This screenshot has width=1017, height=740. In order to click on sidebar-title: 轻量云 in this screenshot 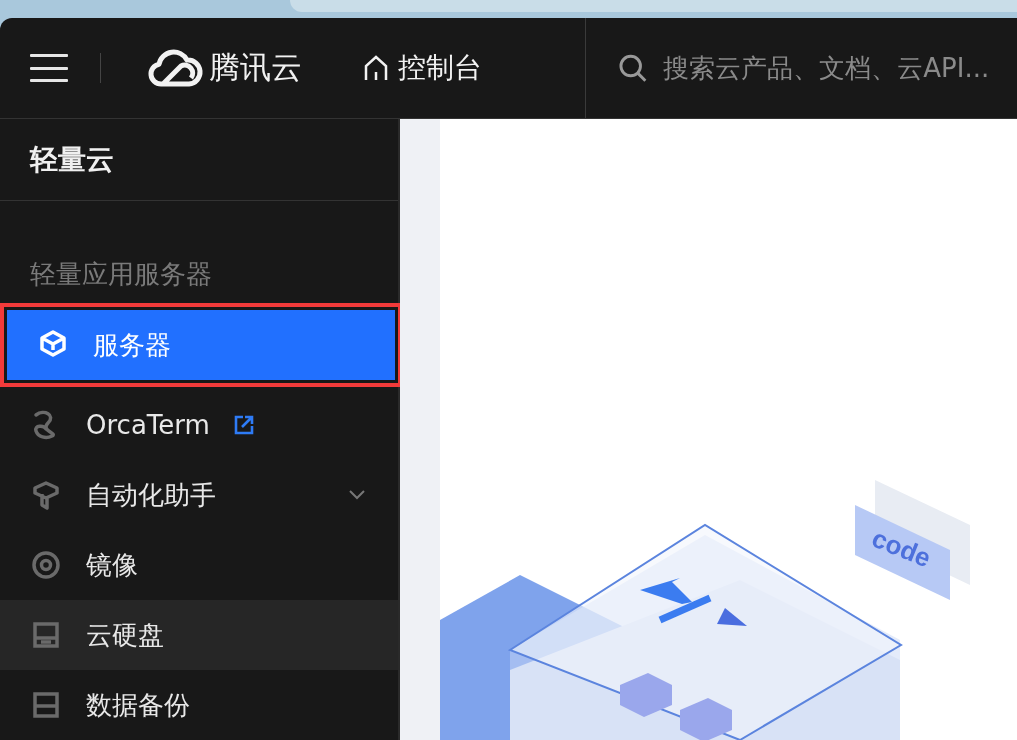, I will do `click(199, 160)`.